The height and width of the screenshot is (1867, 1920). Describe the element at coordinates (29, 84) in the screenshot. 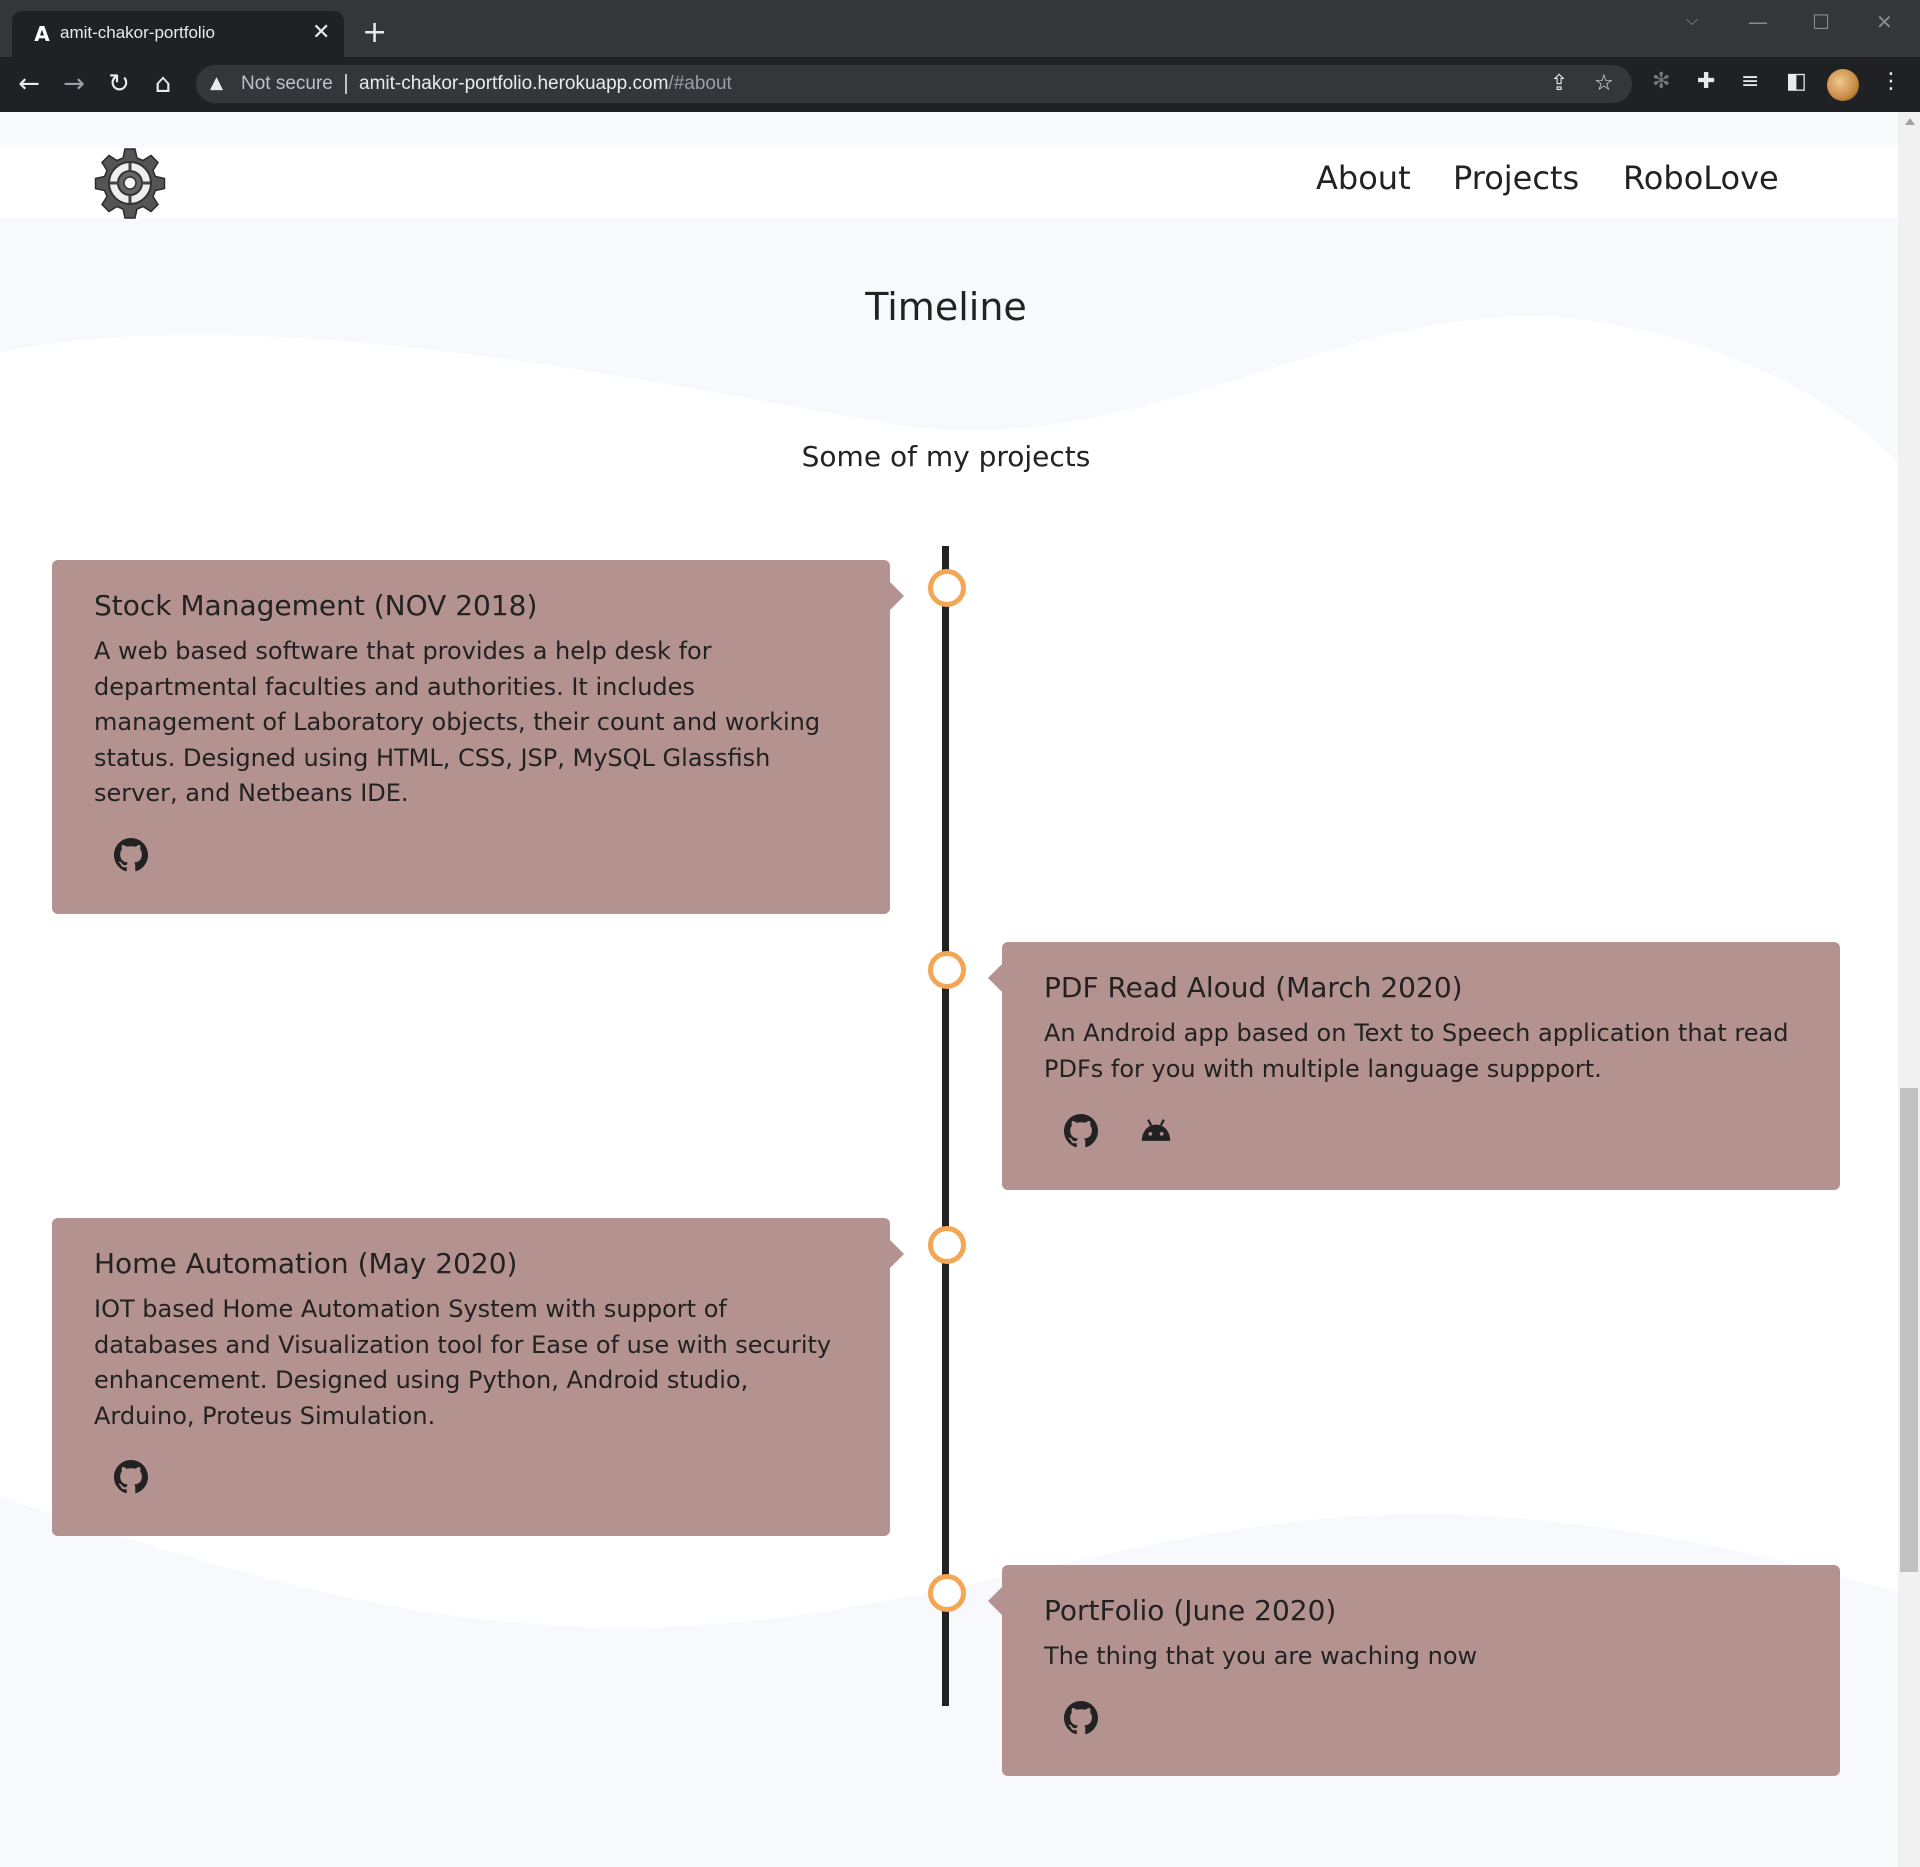

I see `back-arrow-icon: ←` at that location.